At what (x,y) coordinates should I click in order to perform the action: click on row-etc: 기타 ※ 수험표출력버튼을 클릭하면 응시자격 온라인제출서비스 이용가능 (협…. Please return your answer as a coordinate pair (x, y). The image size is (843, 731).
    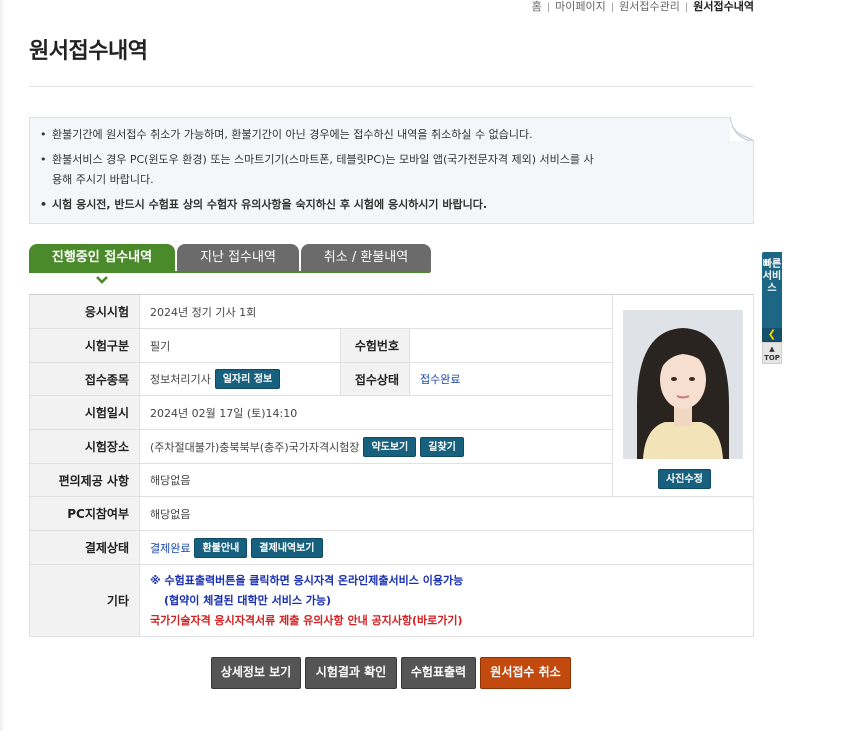
    Looking at the image, I should click on (391, 601).